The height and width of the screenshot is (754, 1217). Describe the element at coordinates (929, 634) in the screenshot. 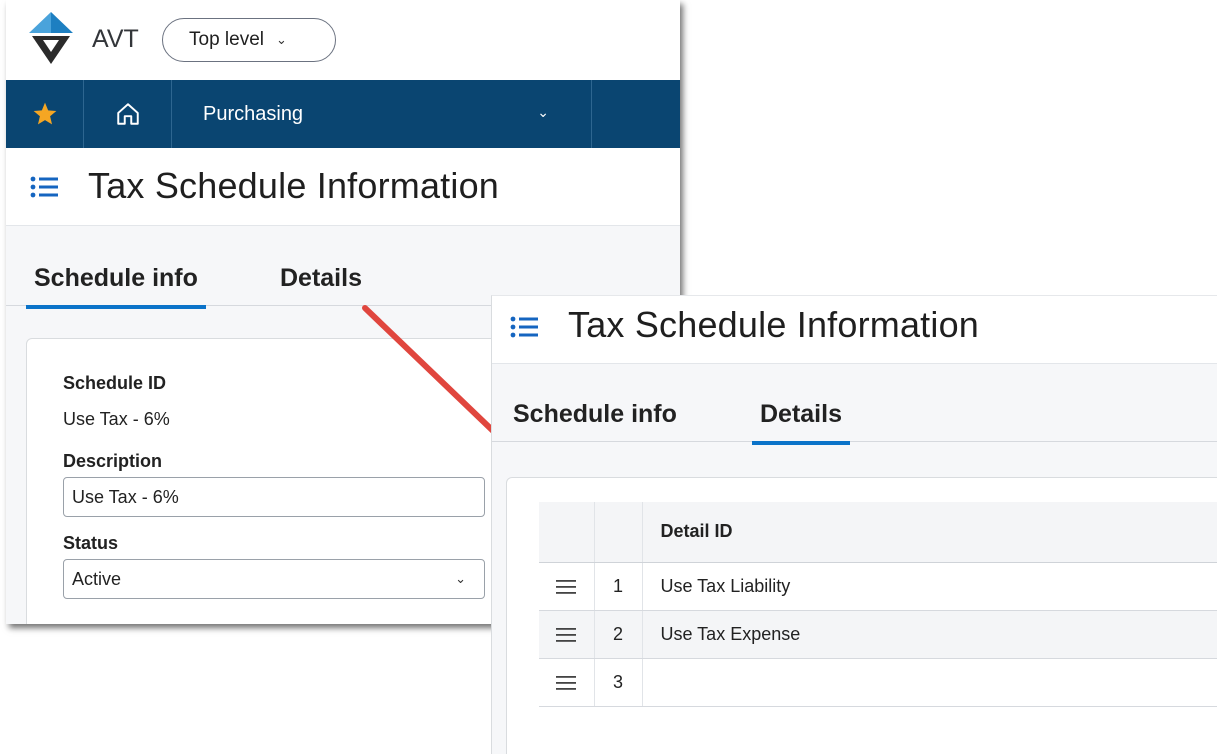

I see `detail-id-cell: Use Tax Expense` at that location.